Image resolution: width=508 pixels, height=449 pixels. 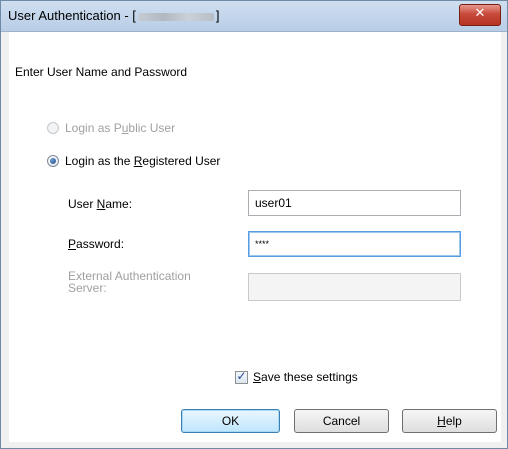 I want to click on window-title: User Authentication - [], so click(x=114, y=15).